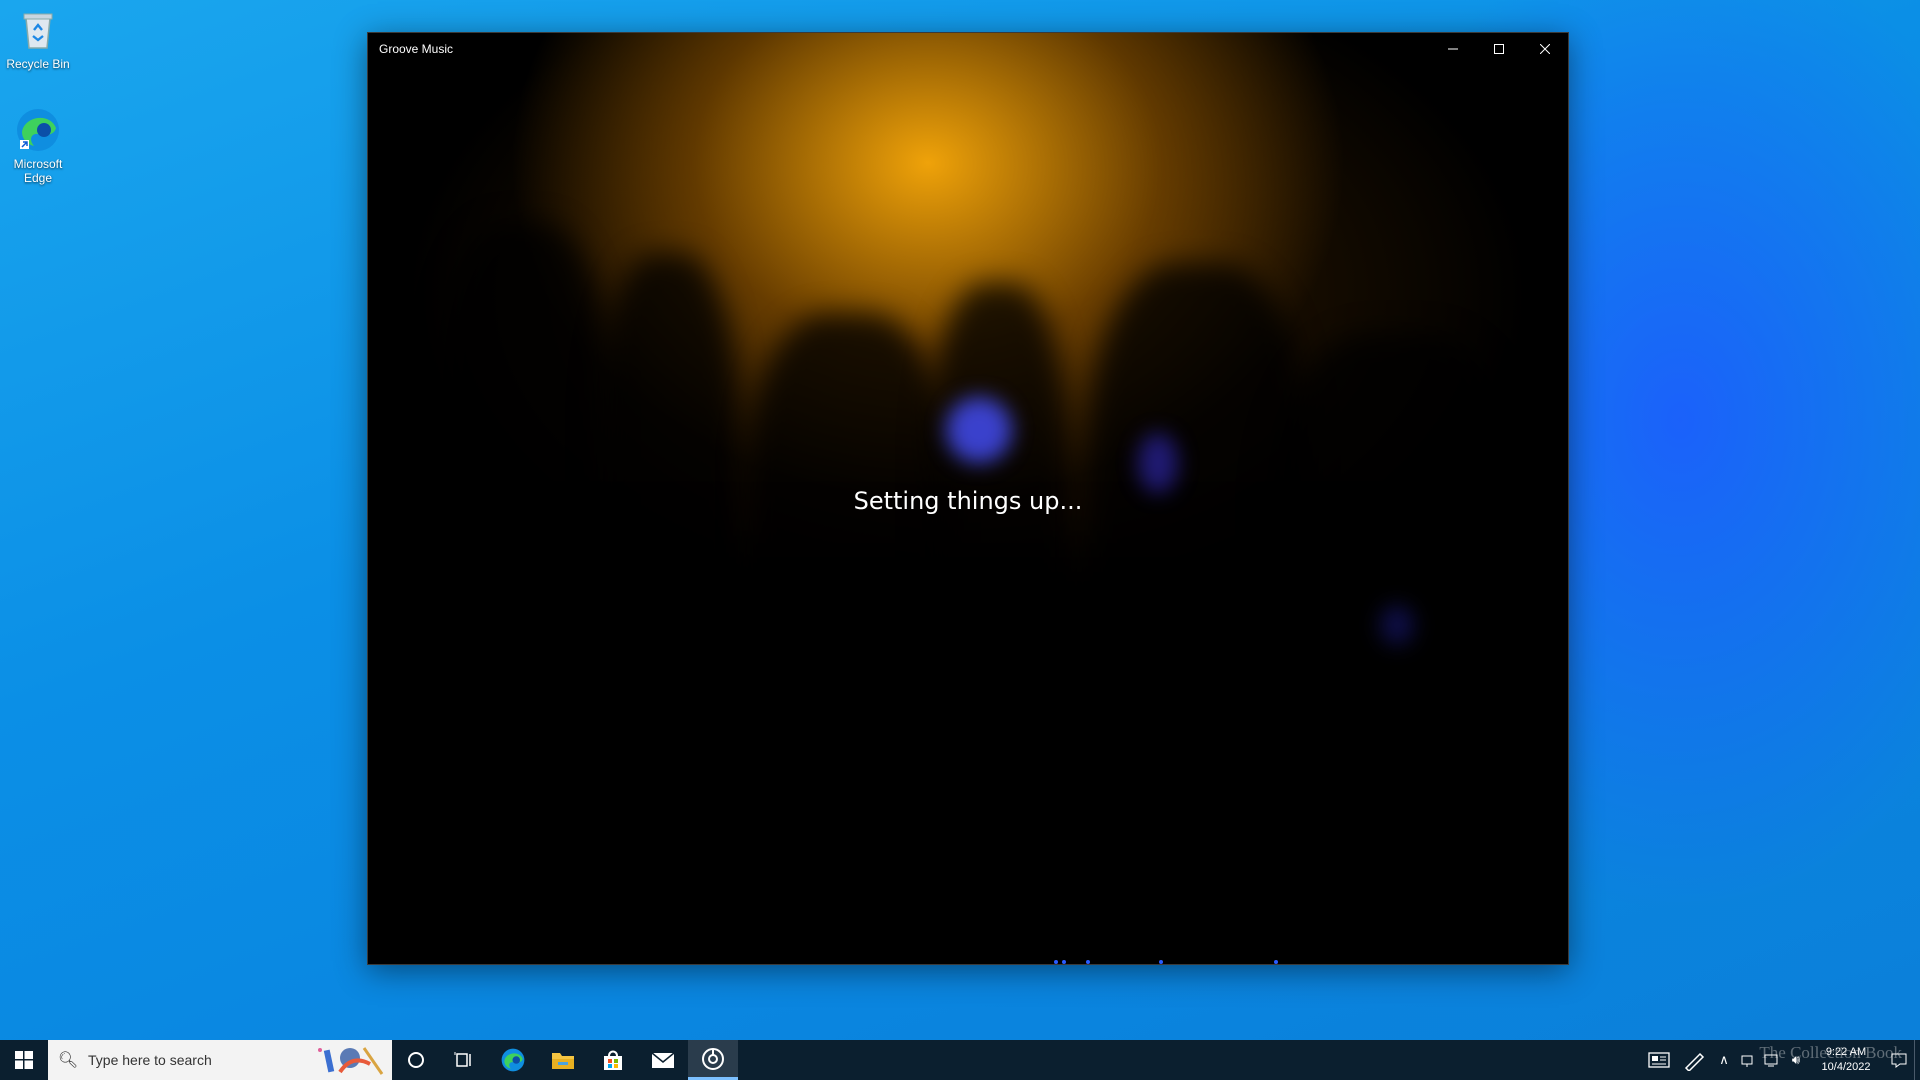  I want to click on network-icon, so click(1771, 1060).